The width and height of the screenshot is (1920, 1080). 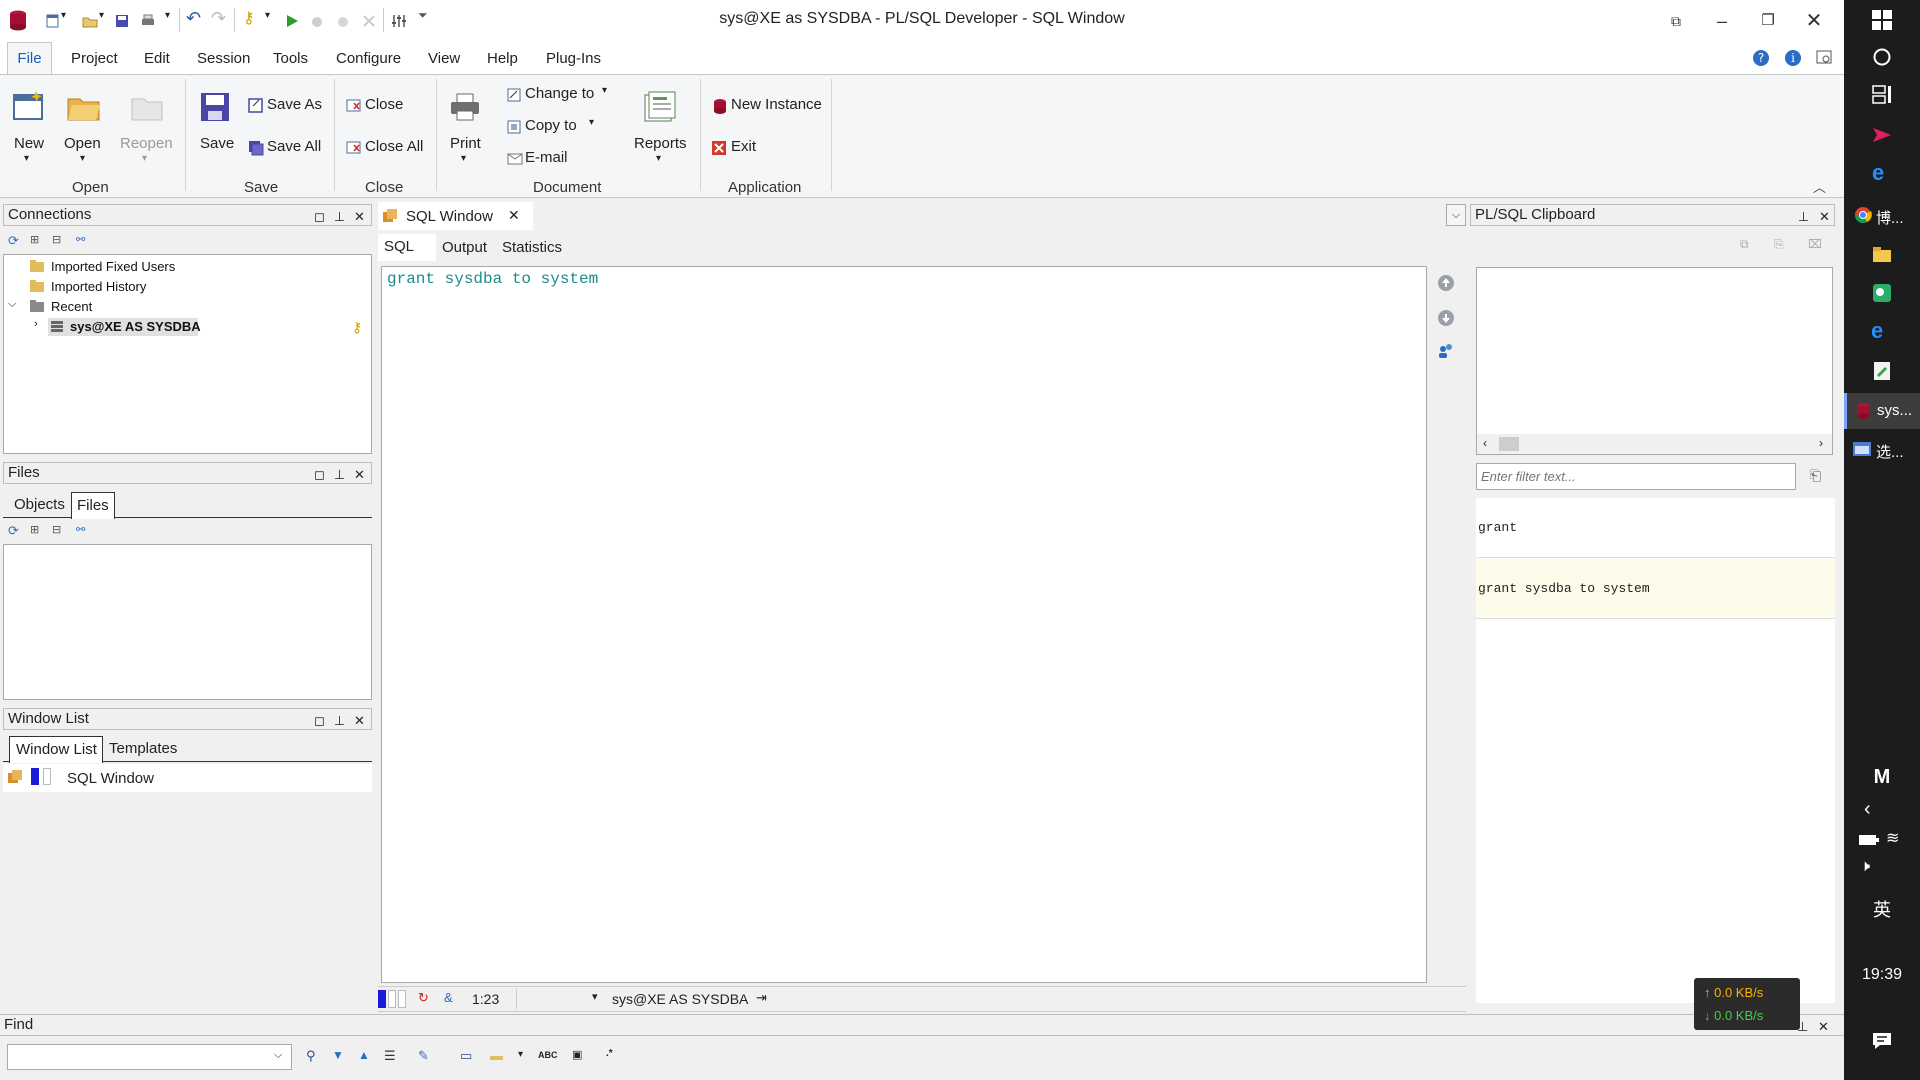 What do you see at coordinates (1655, 528) in the screenshot?
I see `clipboard-item: grant` at bounding box center [1655, 528].